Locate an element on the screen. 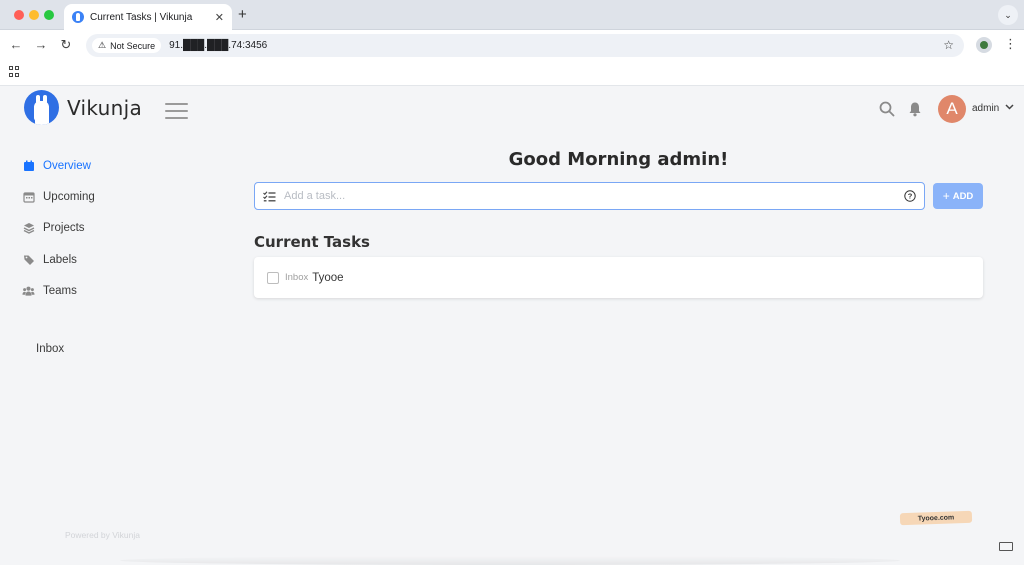 The height and width of the screenshot is (565, 1024). sidebar-item-labels: Labels is located at coordinates (58, 259).